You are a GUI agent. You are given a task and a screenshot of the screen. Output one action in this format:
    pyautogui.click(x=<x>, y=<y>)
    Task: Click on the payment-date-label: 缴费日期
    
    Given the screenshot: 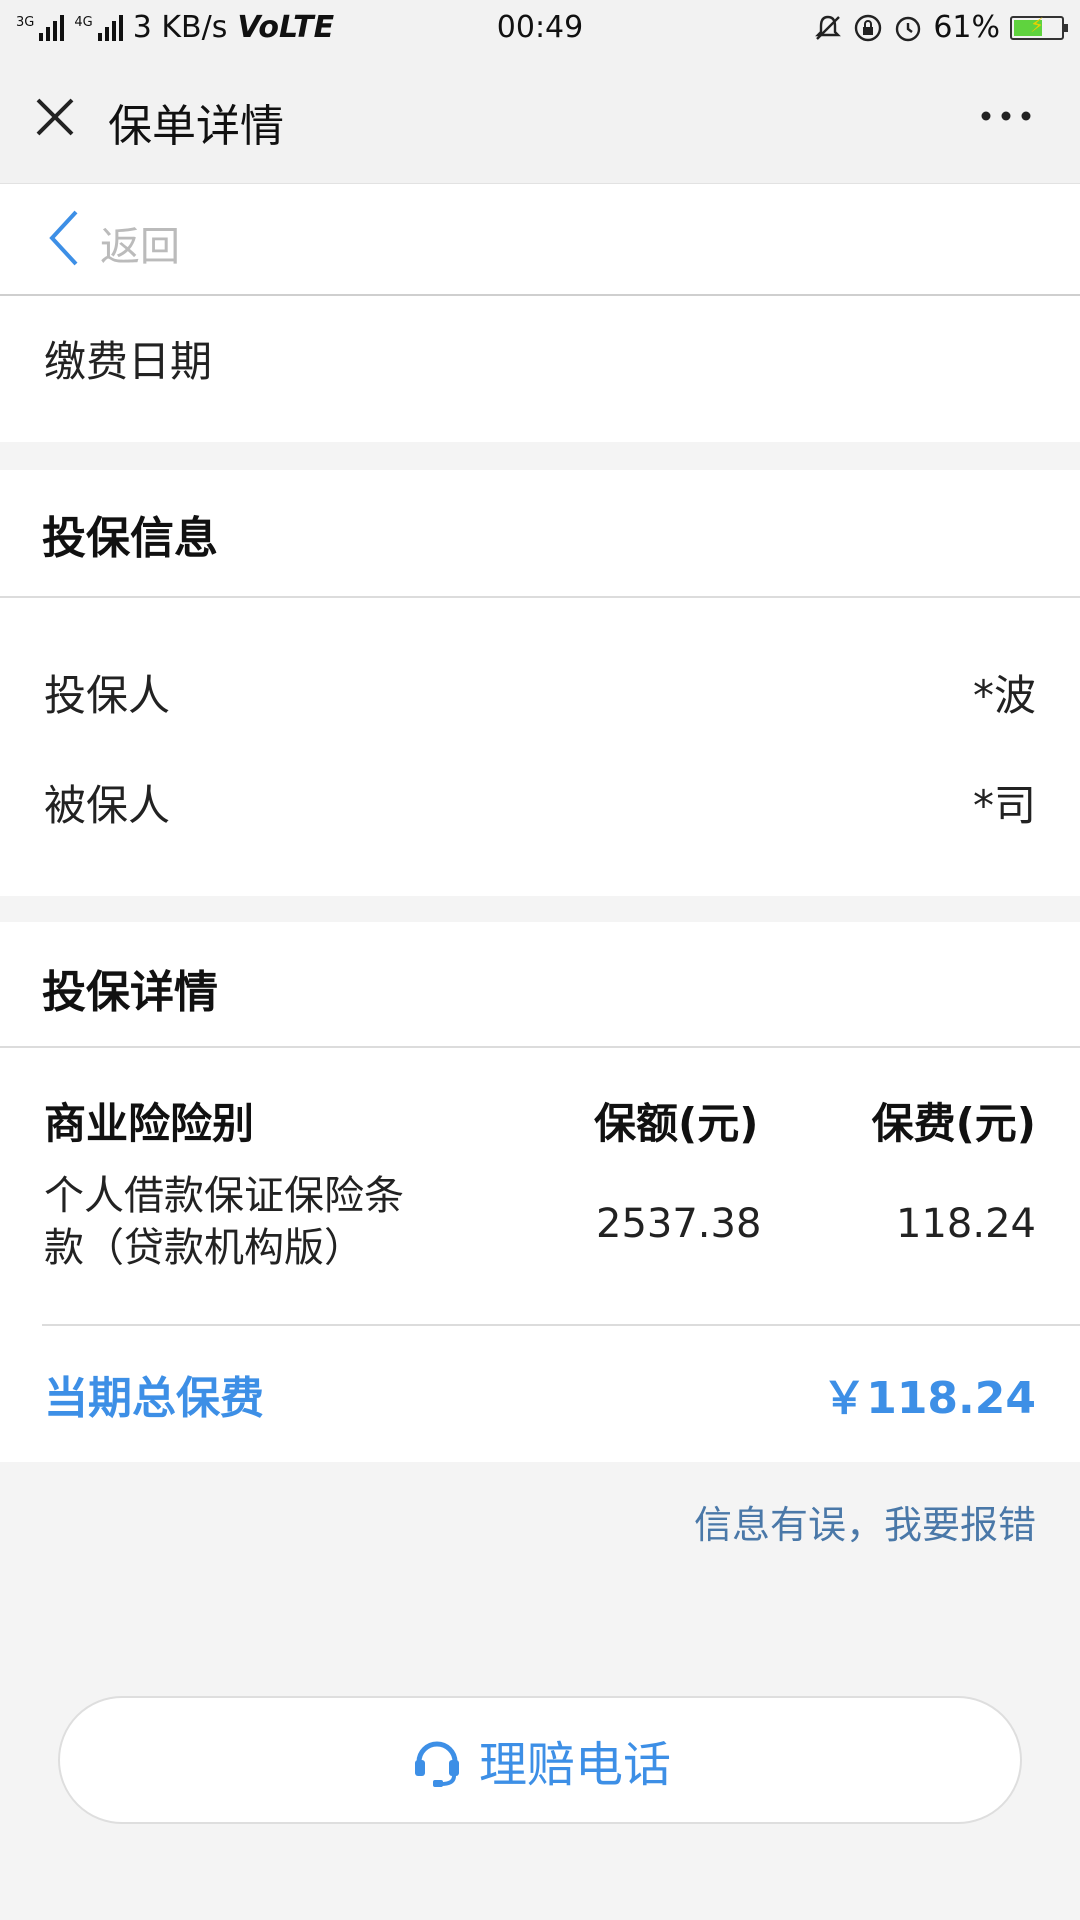 What is the action you would take?
    pyautogui.click(x=128, y=361)
    